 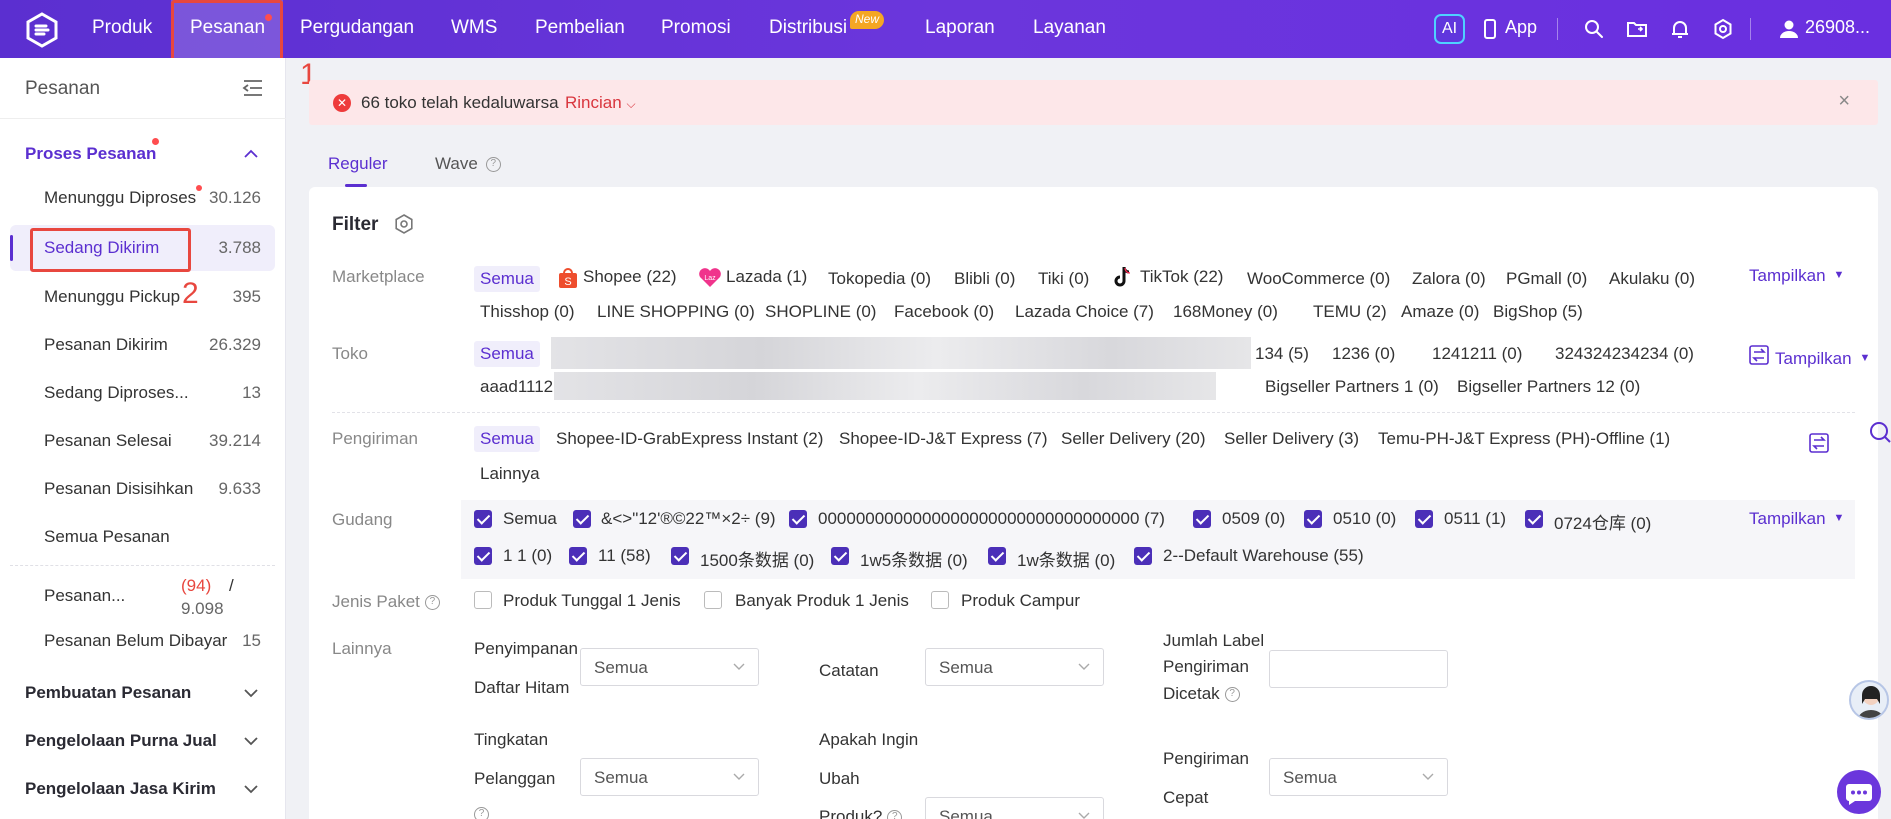 I want to click on nav-produk: Produk, so click(x=122, y=29).